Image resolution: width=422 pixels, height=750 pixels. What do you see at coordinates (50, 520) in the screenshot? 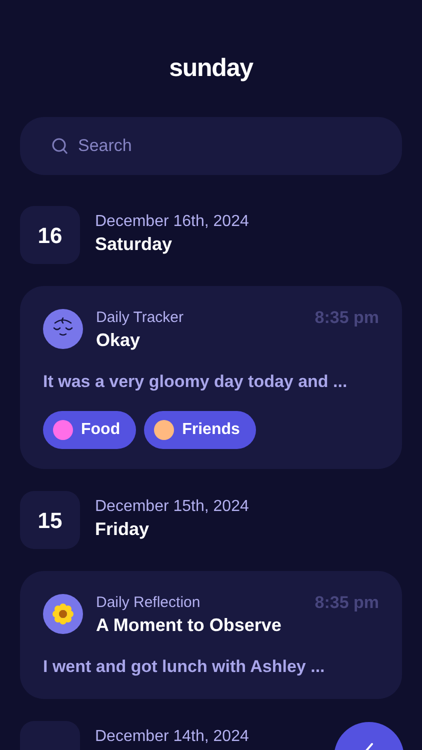
I see `day-number: 15` at bounding box center [50, 520].